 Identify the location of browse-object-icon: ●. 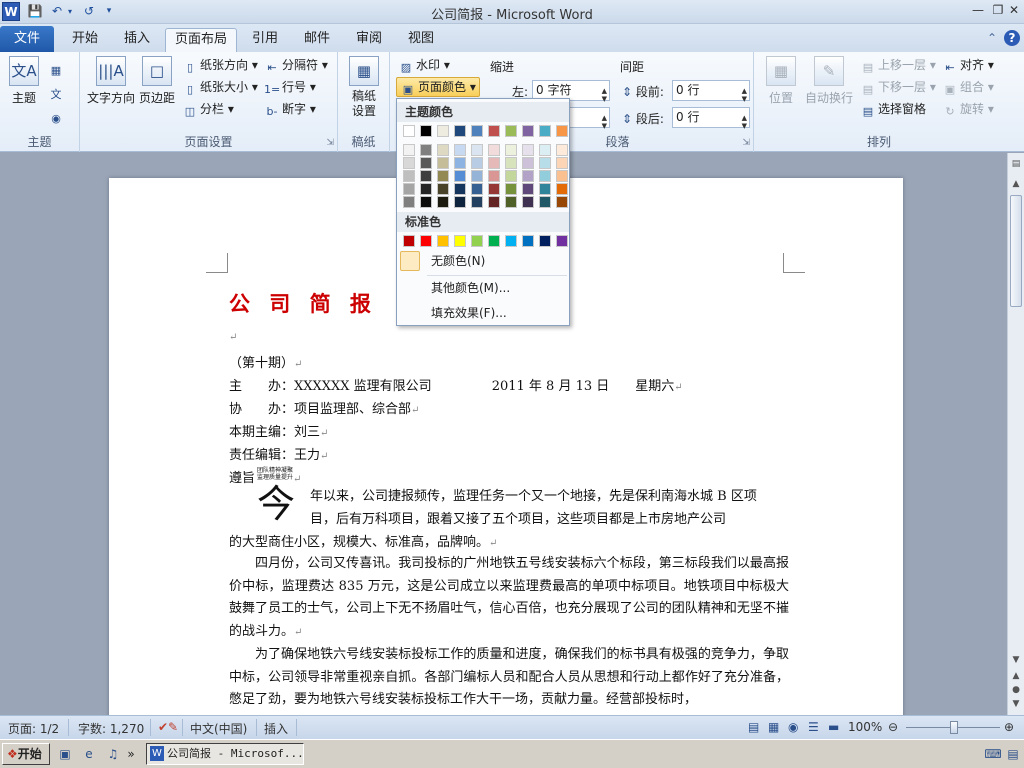
(1016, 690).